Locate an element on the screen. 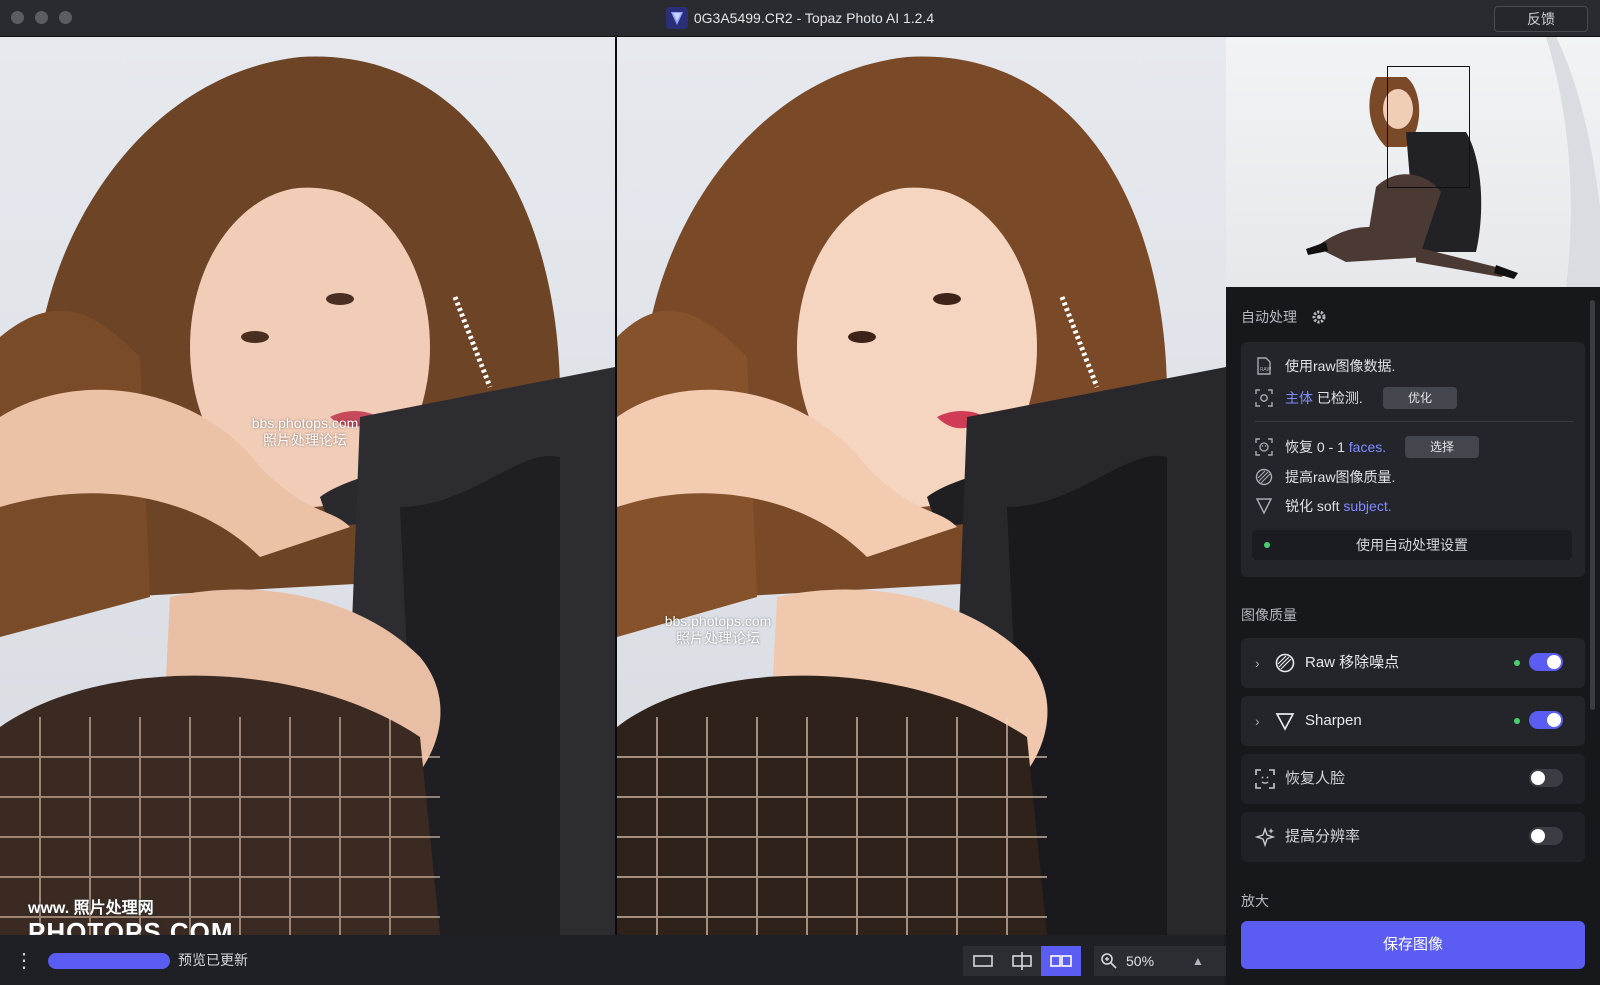 Image resolution: width=1600 pixels, height=985 pixels. faces-prefix: 恢复 0 - 1 is located at coordinates (1315, 447).